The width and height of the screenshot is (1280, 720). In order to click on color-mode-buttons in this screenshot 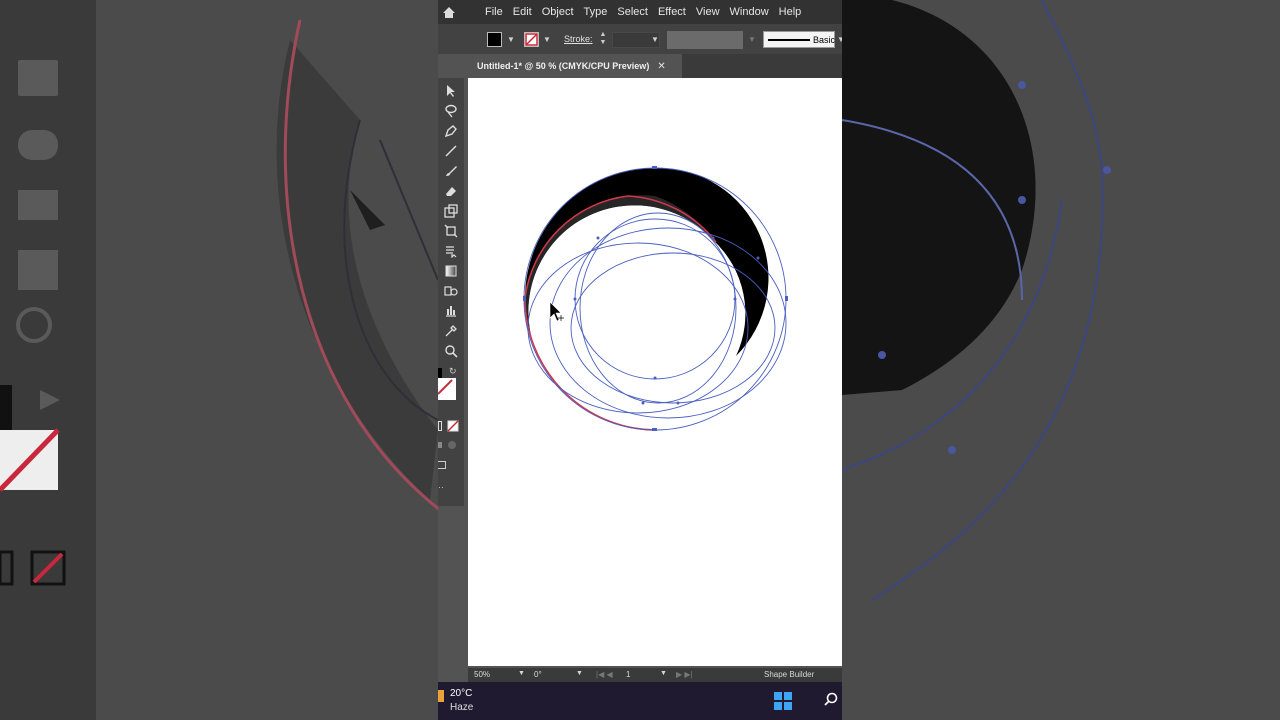, I will do `click(450, 426)`.